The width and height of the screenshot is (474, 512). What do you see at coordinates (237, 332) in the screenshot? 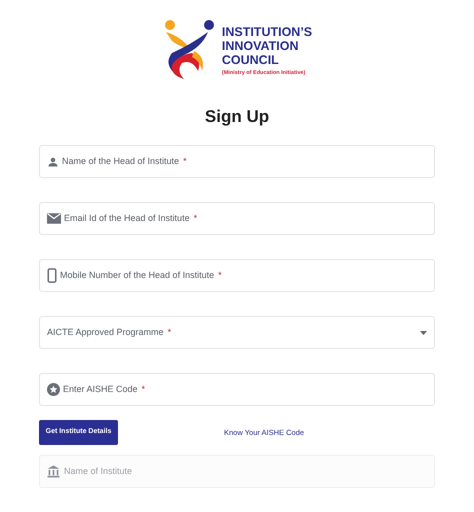
I see `select-field: AICTE Approved Programme *` at bounding box center [237, 332].